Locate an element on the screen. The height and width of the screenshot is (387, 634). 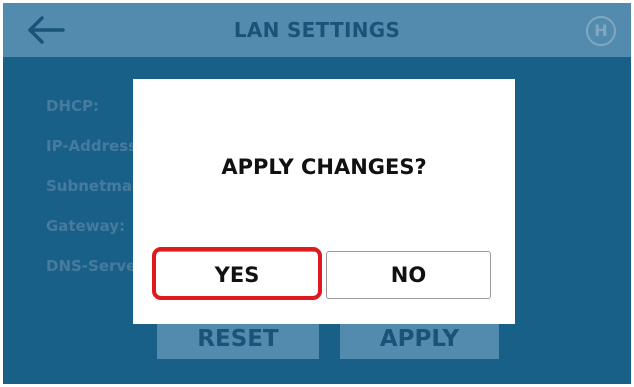
dialog-title: APPLY CHANGES? is located at coordinates (324, 167).